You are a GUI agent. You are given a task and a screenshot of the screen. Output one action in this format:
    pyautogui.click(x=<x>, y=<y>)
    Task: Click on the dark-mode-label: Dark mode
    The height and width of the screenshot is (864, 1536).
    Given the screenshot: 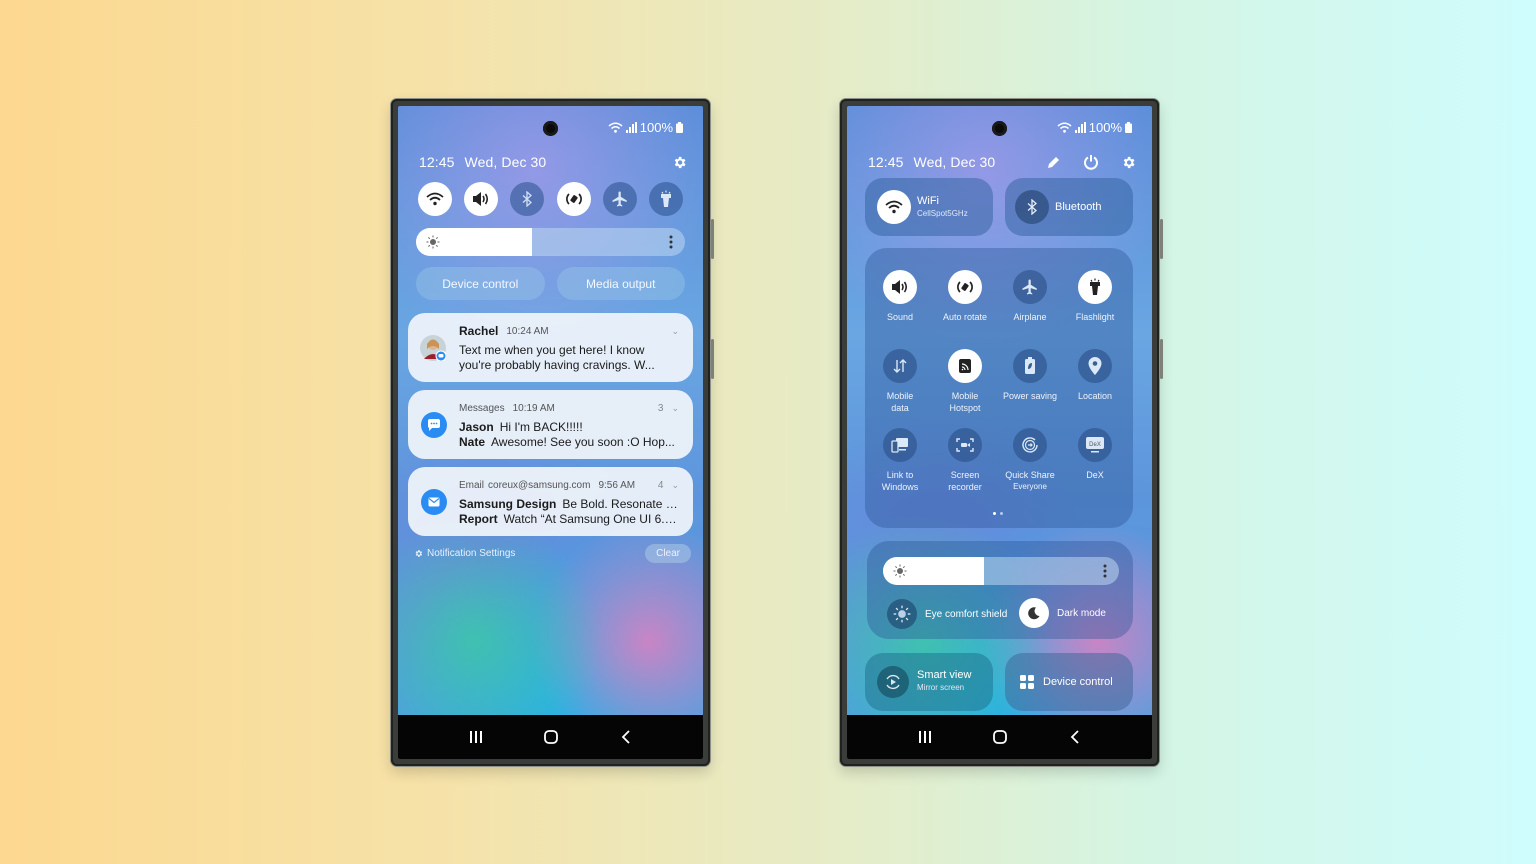 What is the action you would take?
    pyautogui.click(x=1081, y=613)
    